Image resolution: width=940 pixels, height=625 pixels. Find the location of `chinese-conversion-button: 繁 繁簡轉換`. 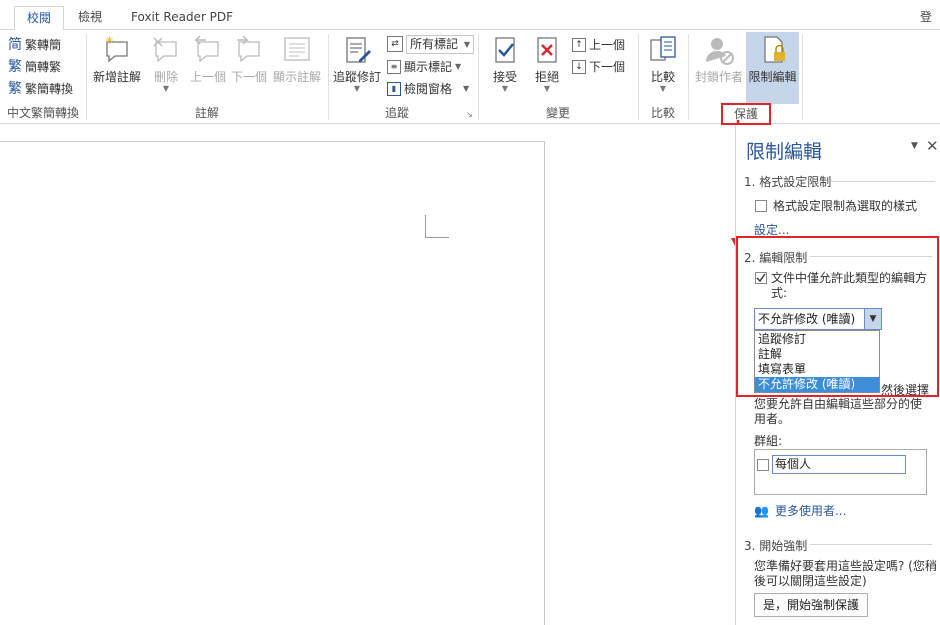

chinese-conversion-button: 繁 繁簡轉換 is located at coordinates (40, 89).